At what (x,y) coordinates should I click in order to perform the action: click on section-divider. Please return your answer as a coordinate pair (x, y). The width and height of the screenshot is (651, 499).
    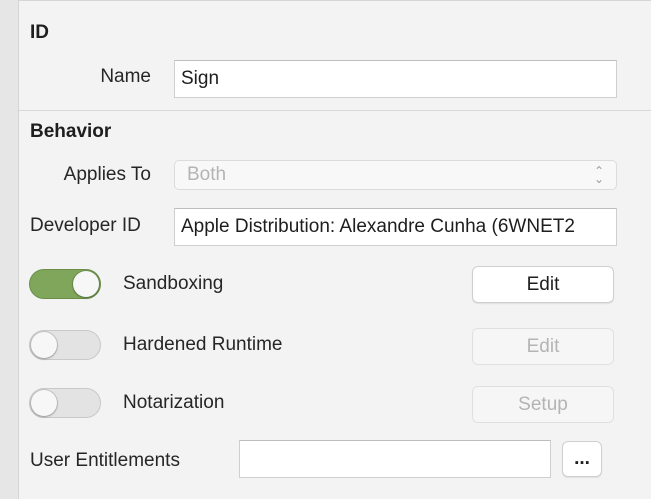
    Looking at the image, I should click on (335, 110).